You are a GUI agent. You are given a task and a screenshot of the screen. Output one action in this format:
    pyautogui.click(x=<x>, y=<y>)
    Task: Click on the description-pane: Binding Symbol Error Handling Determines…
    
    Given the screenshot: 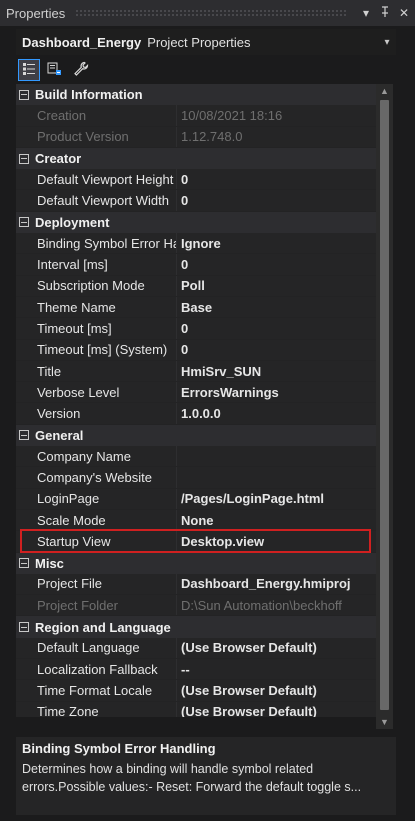 What is the action you would take?
    pyautogui.click(x=206, y=776)
    